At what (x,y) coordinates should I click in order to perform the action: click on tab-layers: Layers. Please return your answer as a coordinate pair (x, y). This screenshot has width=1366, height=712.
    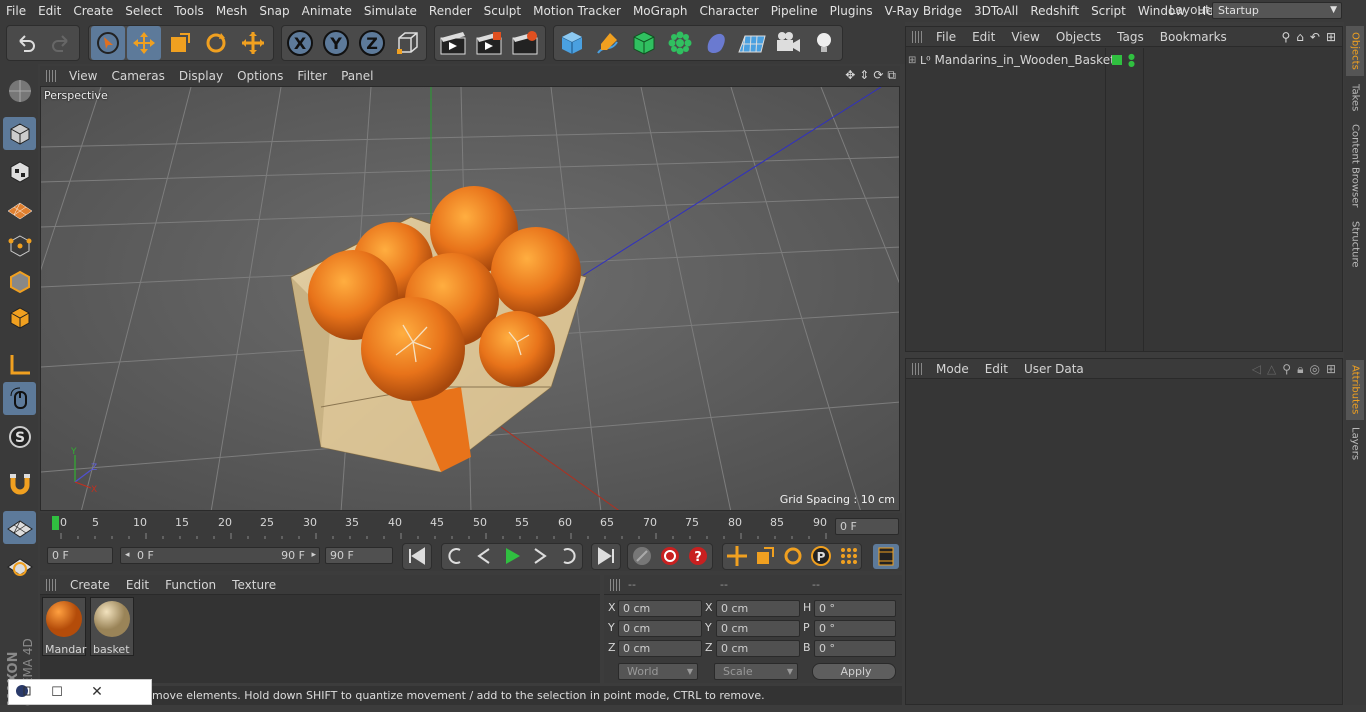
    Looking at the image, I should click on (1355, 444).